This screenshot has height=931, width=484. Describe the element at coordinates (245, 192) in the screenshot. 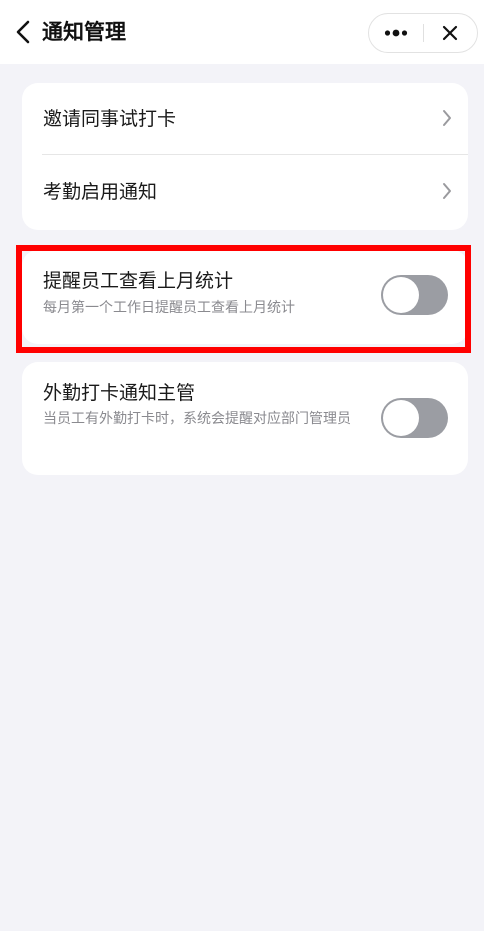

I see `attendance-enable-notice-row: 考勤启用通知` at that location.